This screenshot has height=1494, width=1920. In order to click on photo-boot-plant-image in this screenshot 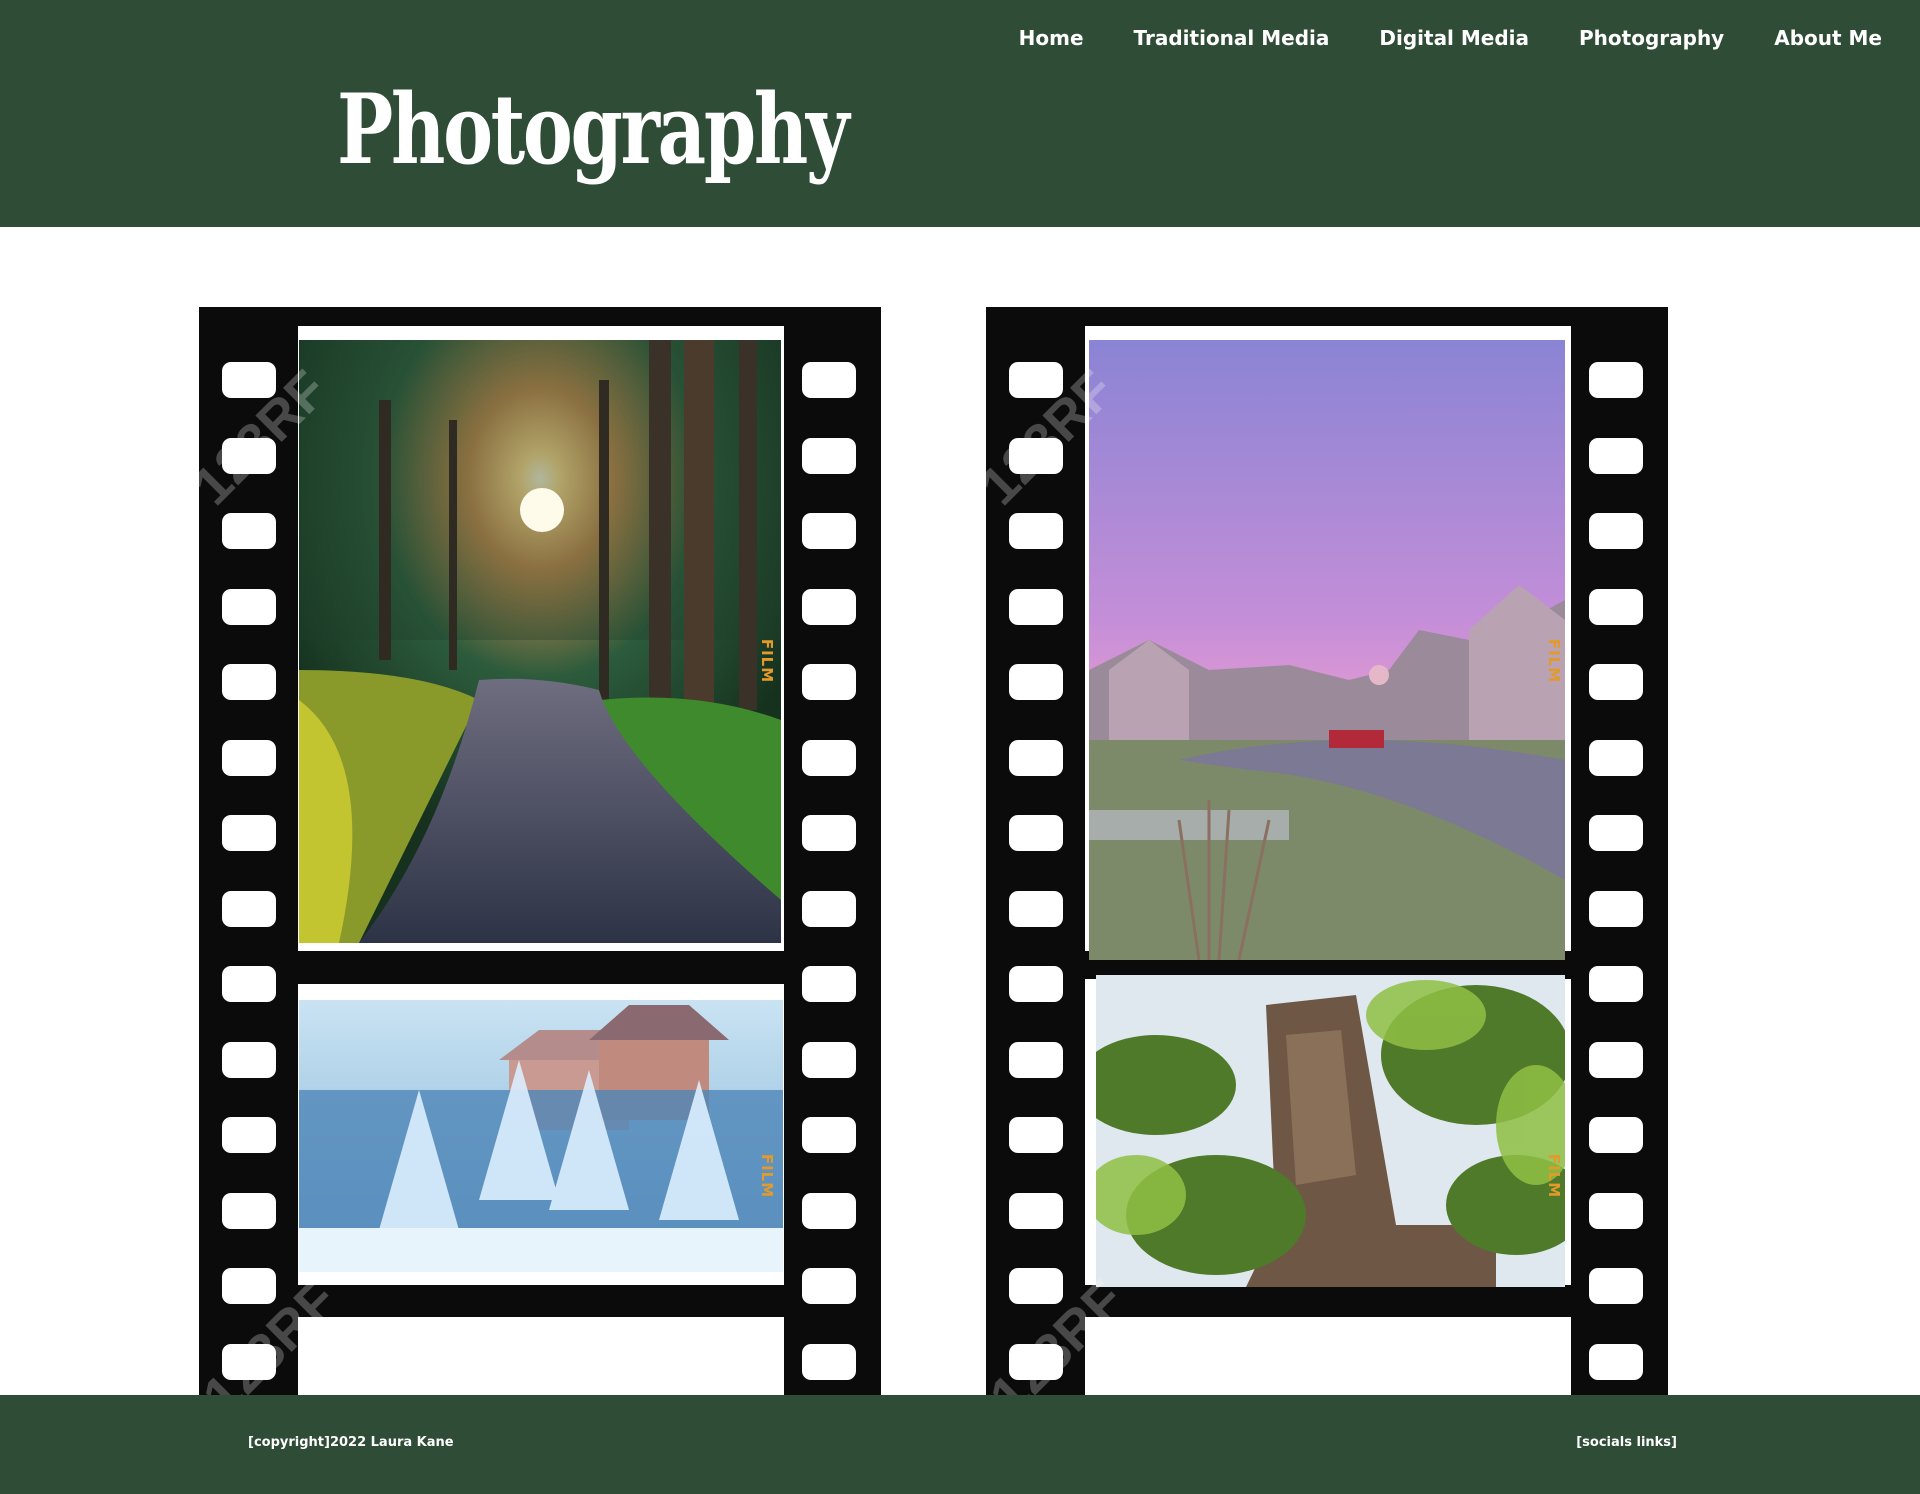, I will do `click(1330, 1131)`.